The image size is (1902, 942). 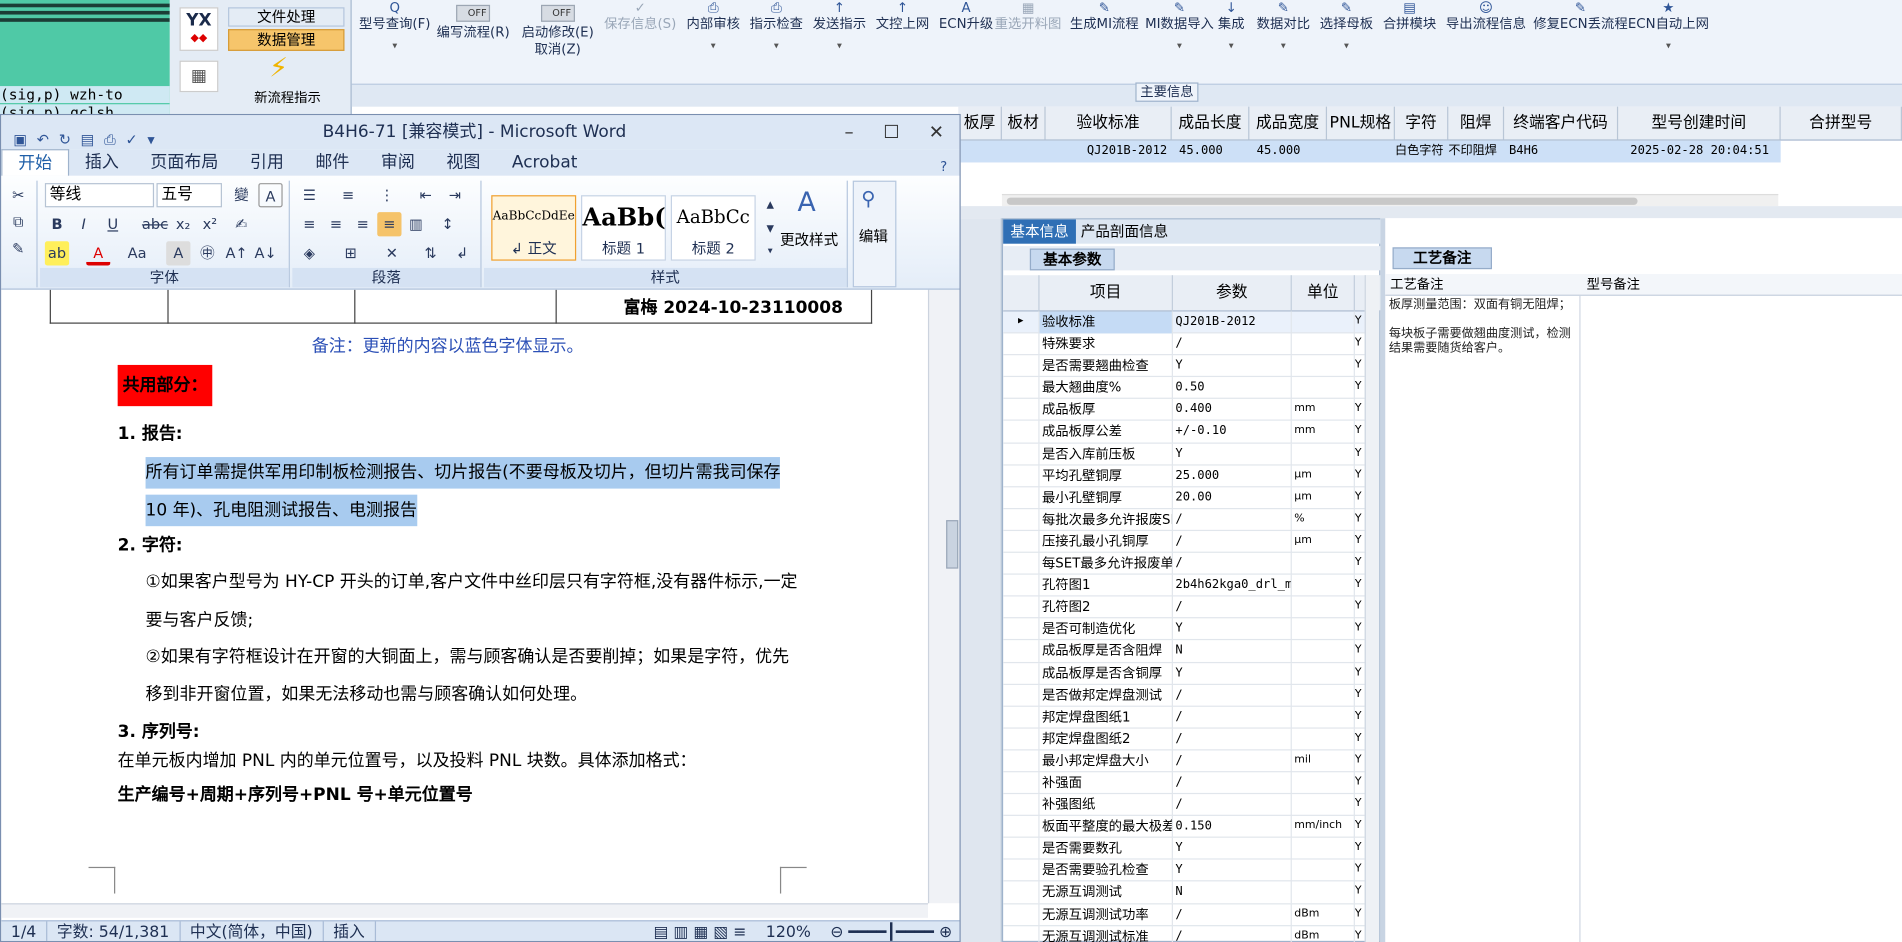 What do you see at coordinates (363, 224) in the screenshot?
I see `align-right-icon: ≡` at bounding box center [363, 224].